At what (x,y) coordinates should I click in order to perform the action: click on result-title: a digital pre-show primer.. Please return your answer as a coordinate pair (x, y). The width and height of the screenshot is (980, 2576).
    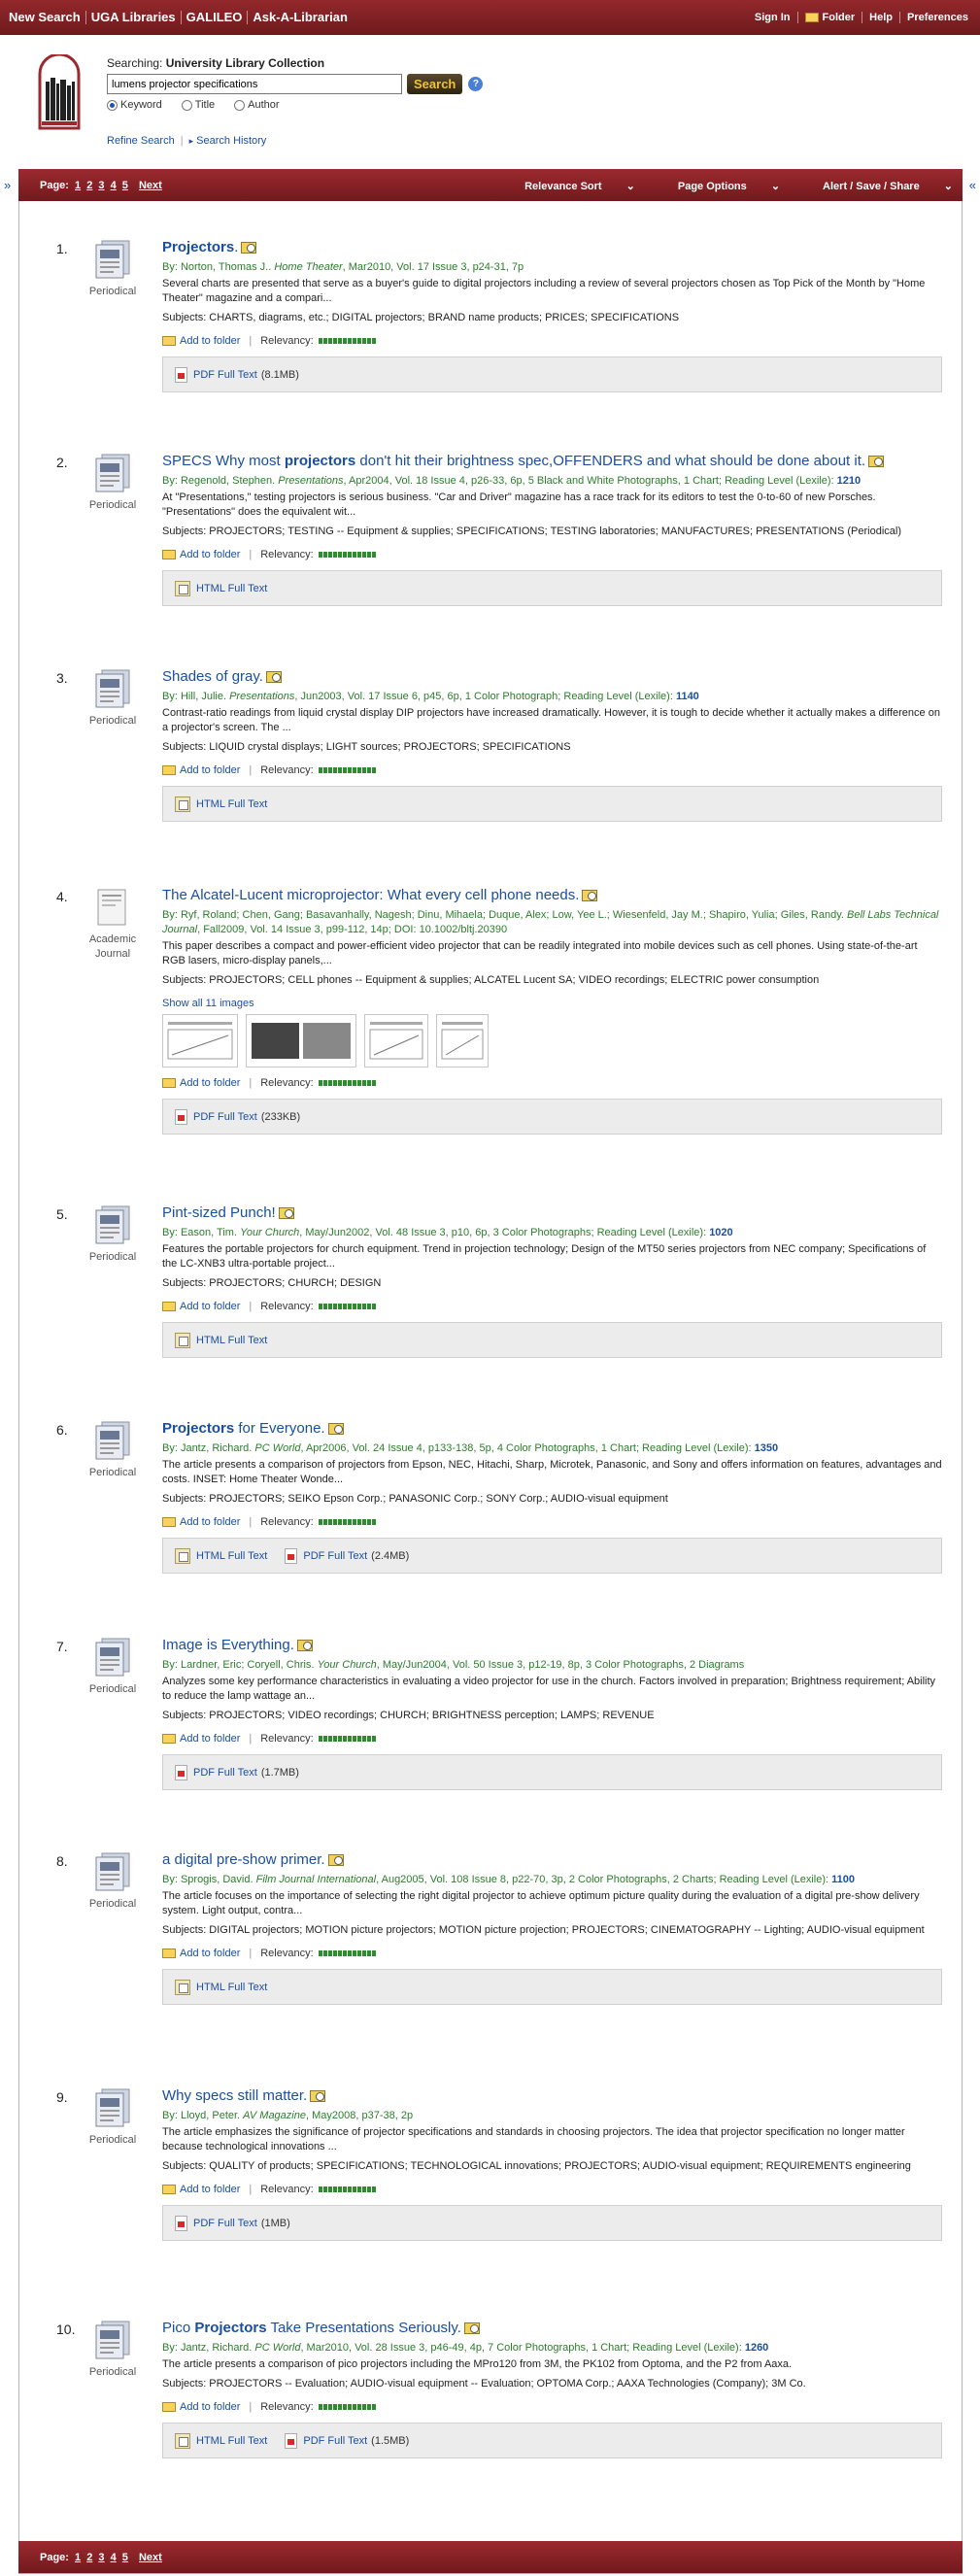
    Looking at the image, I should click on (552, 1860).